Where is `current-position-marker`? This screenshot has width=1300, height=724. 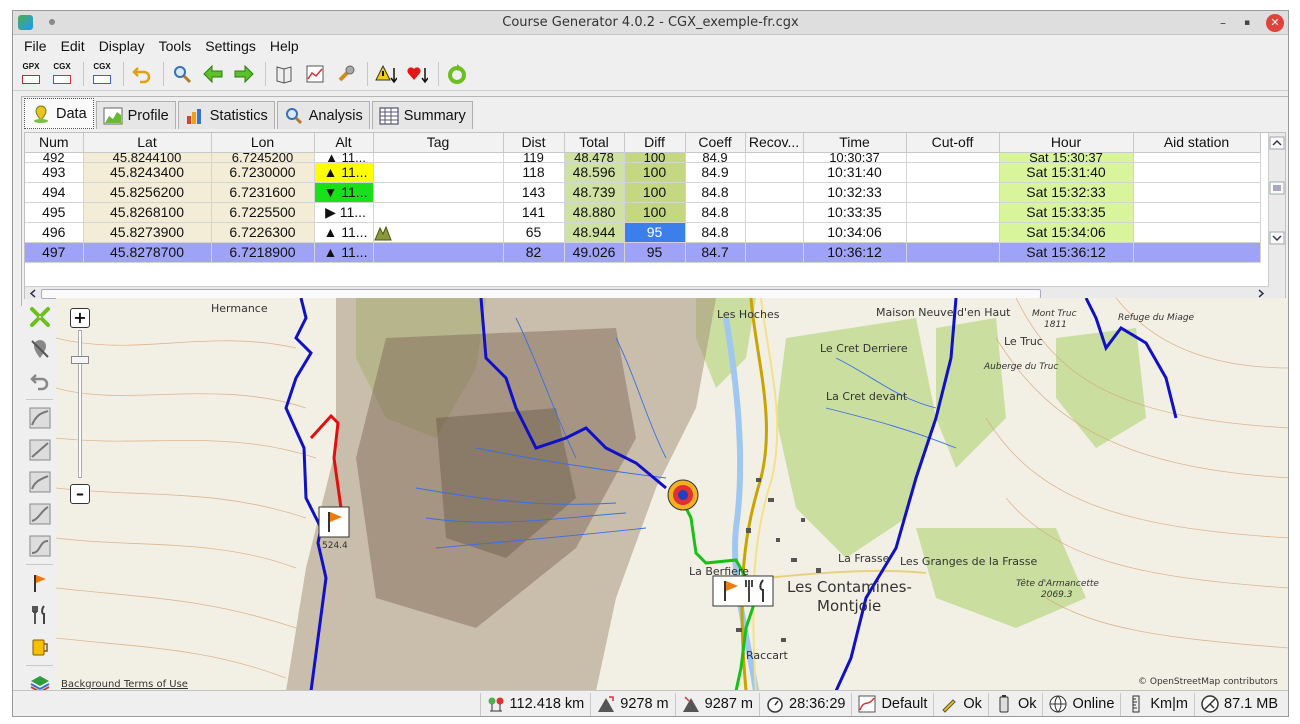
current-position-marker is located at coordinates (683, 495).